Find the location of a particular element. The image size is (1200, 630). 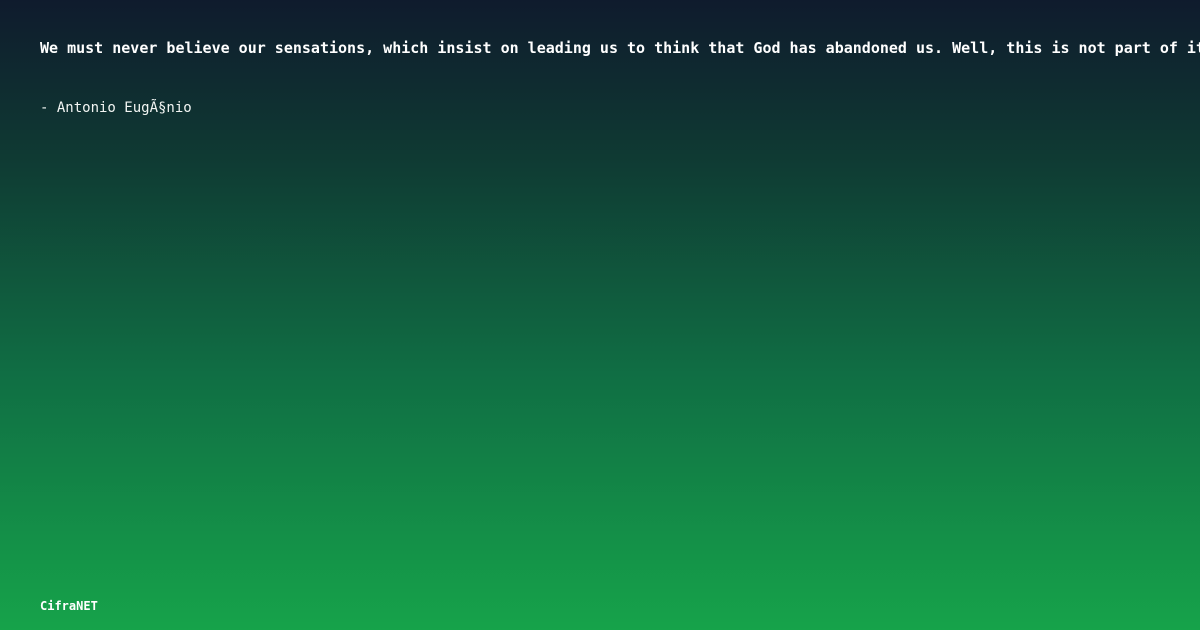

brand-name: CifraNET is located at coordinates (69, 606).